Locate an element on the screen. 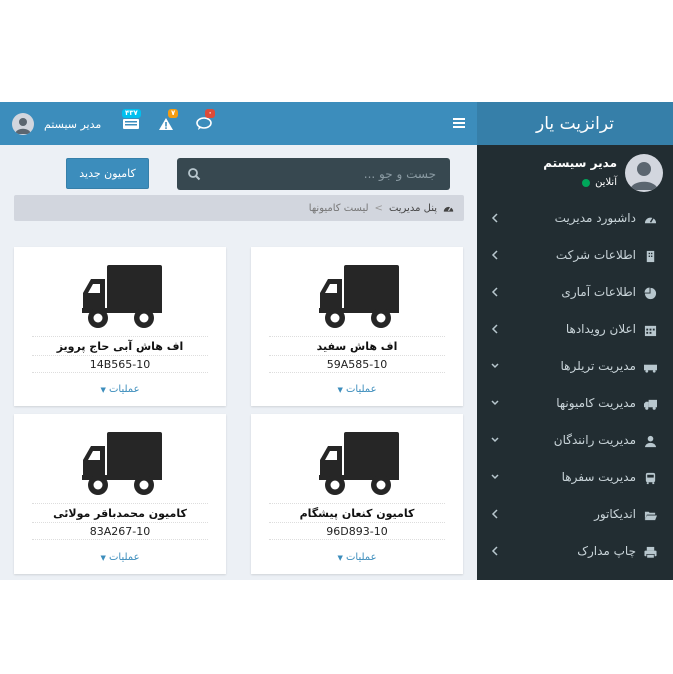 This screenshot has height=674, width=673. bus-icon is located at coordinates (650, 478).